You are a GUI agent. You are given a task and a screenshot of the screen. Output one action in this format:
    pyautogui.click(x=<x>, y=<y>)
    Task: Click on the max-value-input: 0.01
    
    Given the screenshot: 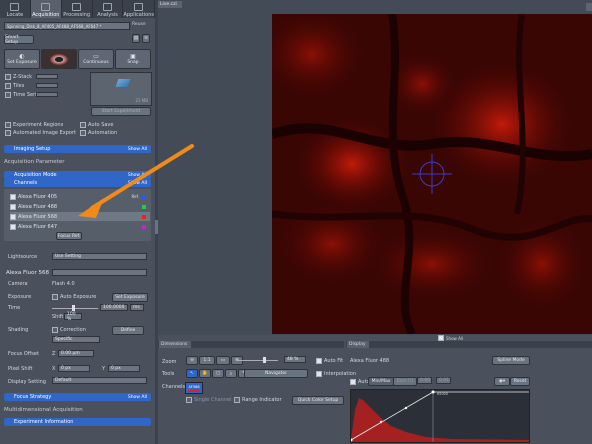 What is the action you would take?
    pyautogui.click(x=443, y=380)
    